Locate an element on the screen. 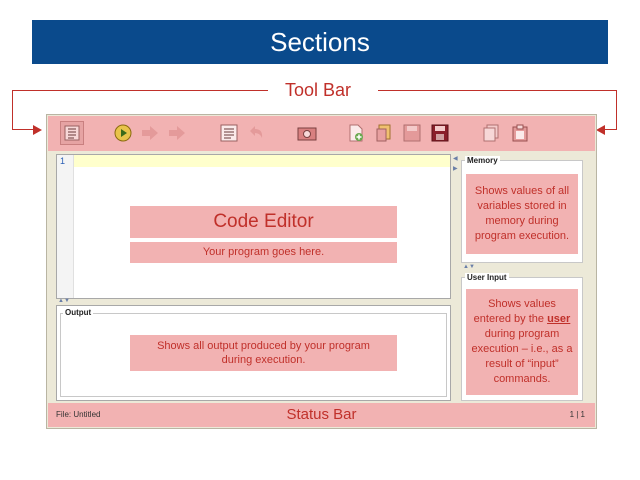 The height and width of the screenshot is (480, 640). step-over-button is located at coordinates (177, 133).